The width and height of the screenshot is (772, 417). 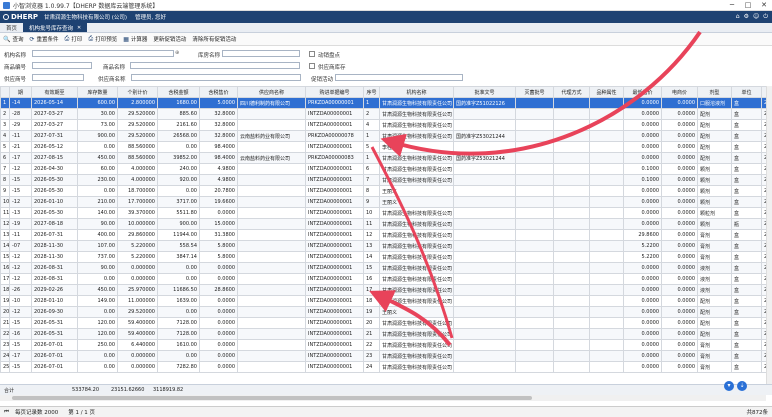 What do you see at coordinates (178, 257) in the screenshot?
I see `table-cell: 3847.14` at bounding box center [178, 257].